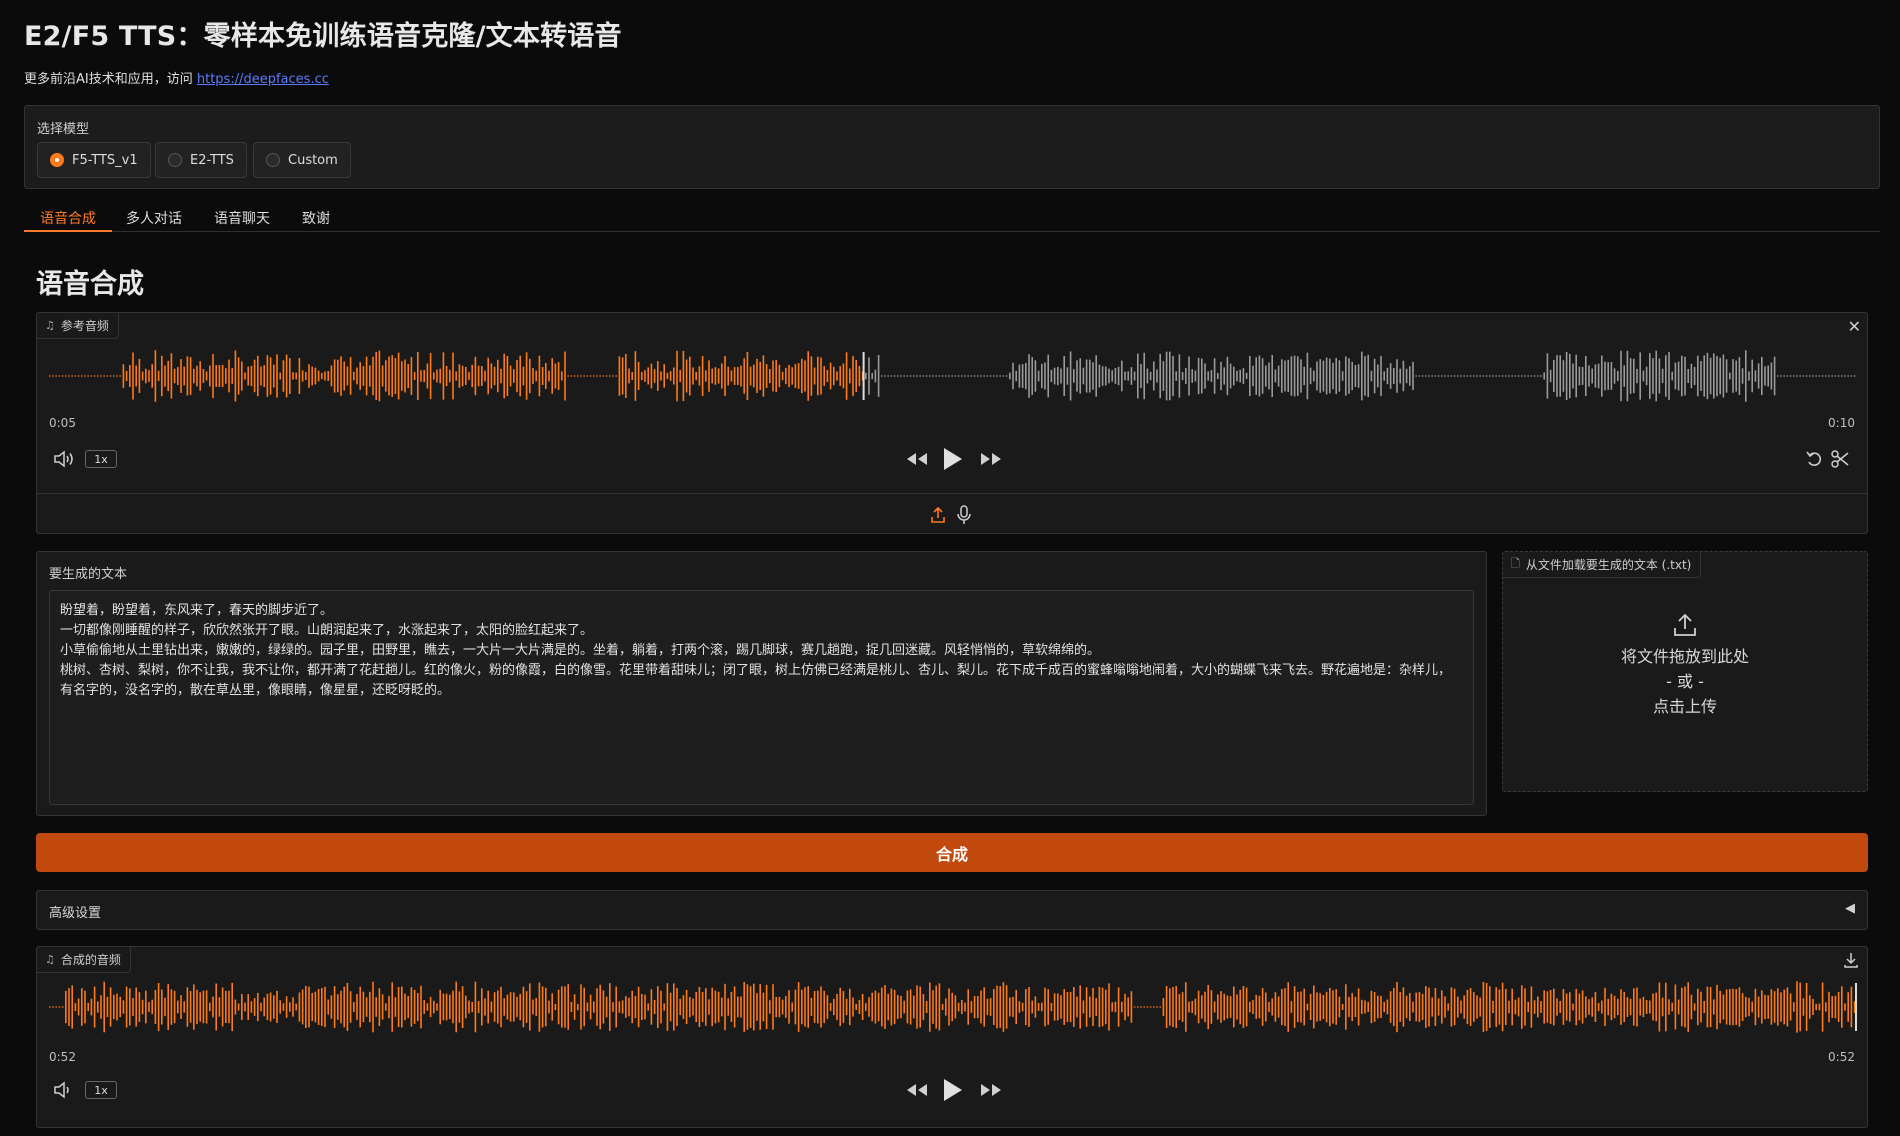 This screenshot has width=1900, height=1136. I want to click on download-icon, so click(1851, 960).